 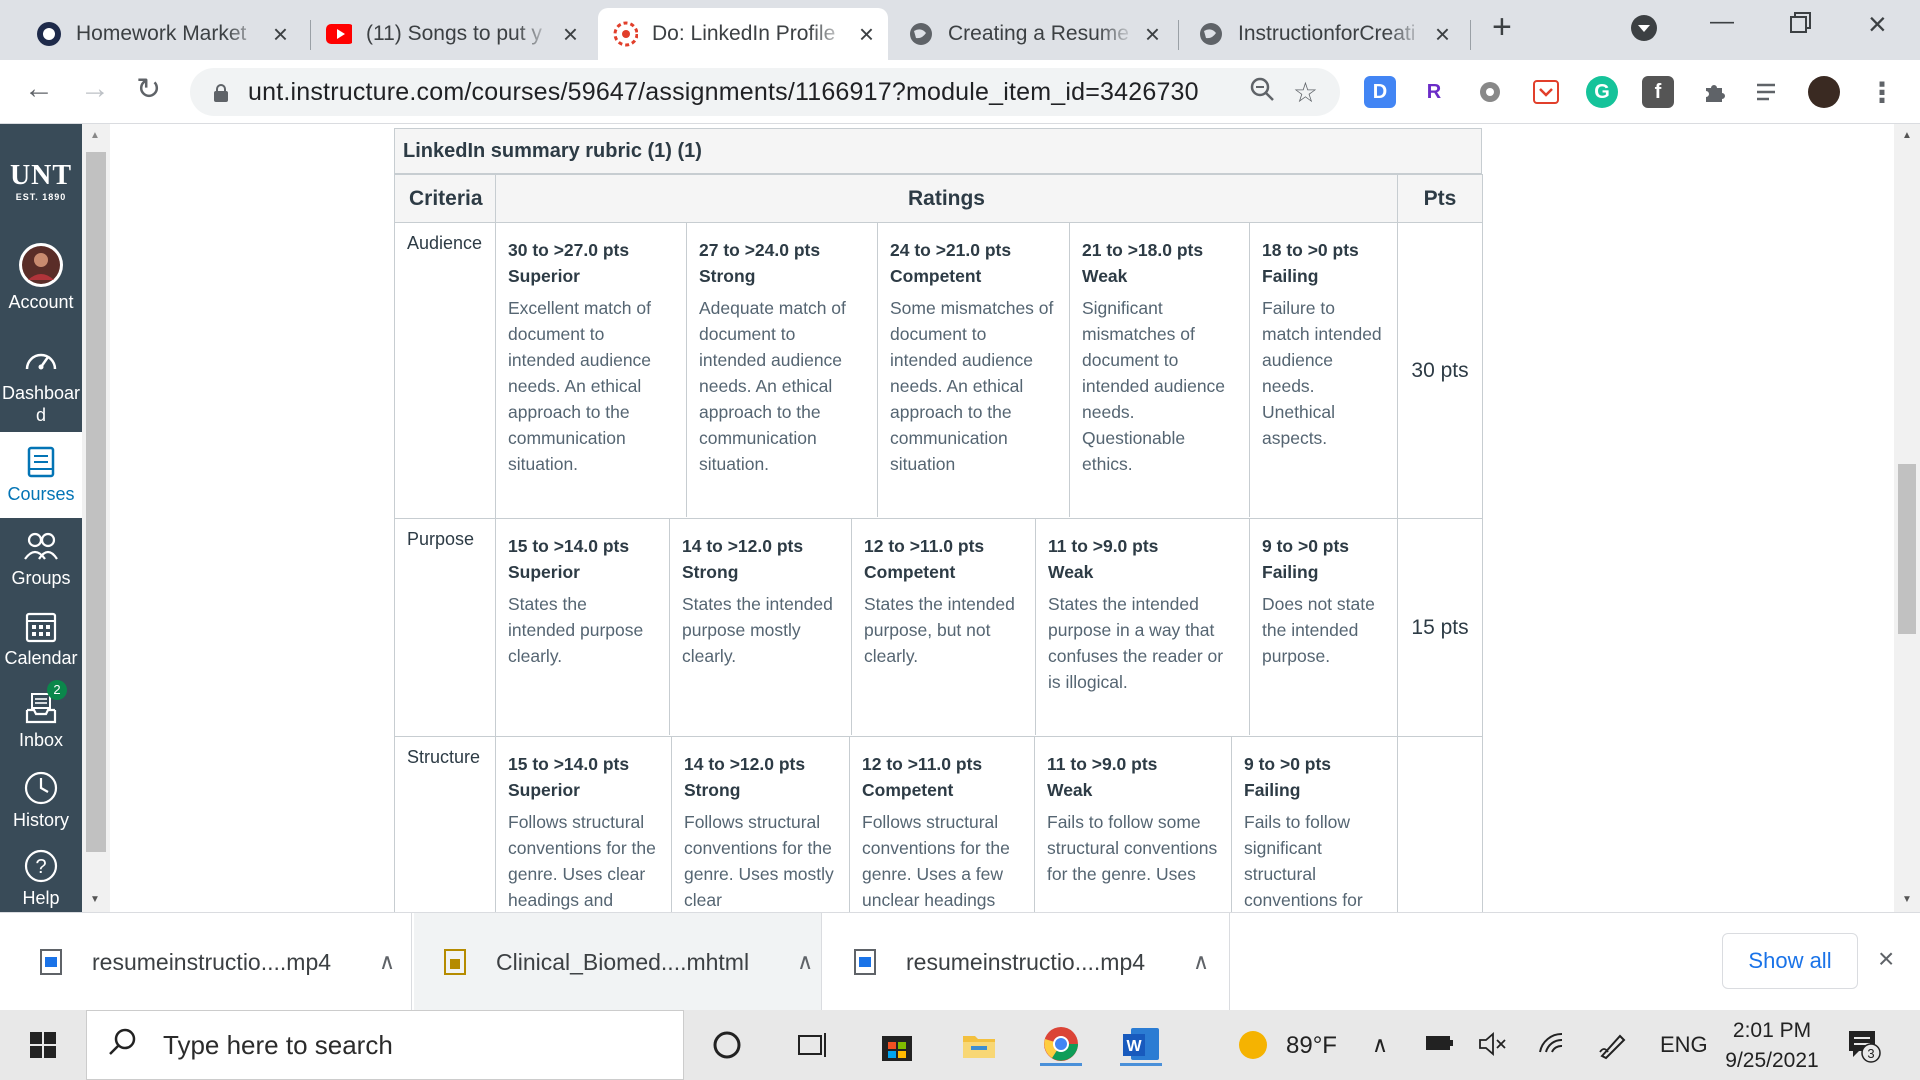 I want to click on clock: 2:01 PM 9/25/2021, so click(x=1772, y=1046).